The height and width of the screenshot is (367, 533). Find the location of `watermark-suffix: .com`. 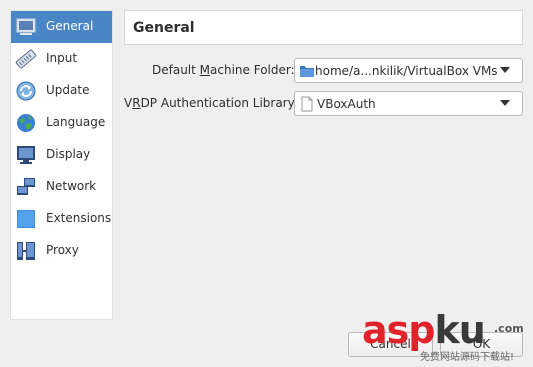

watermark-suffix: .com is located at coordinates (509, 328).